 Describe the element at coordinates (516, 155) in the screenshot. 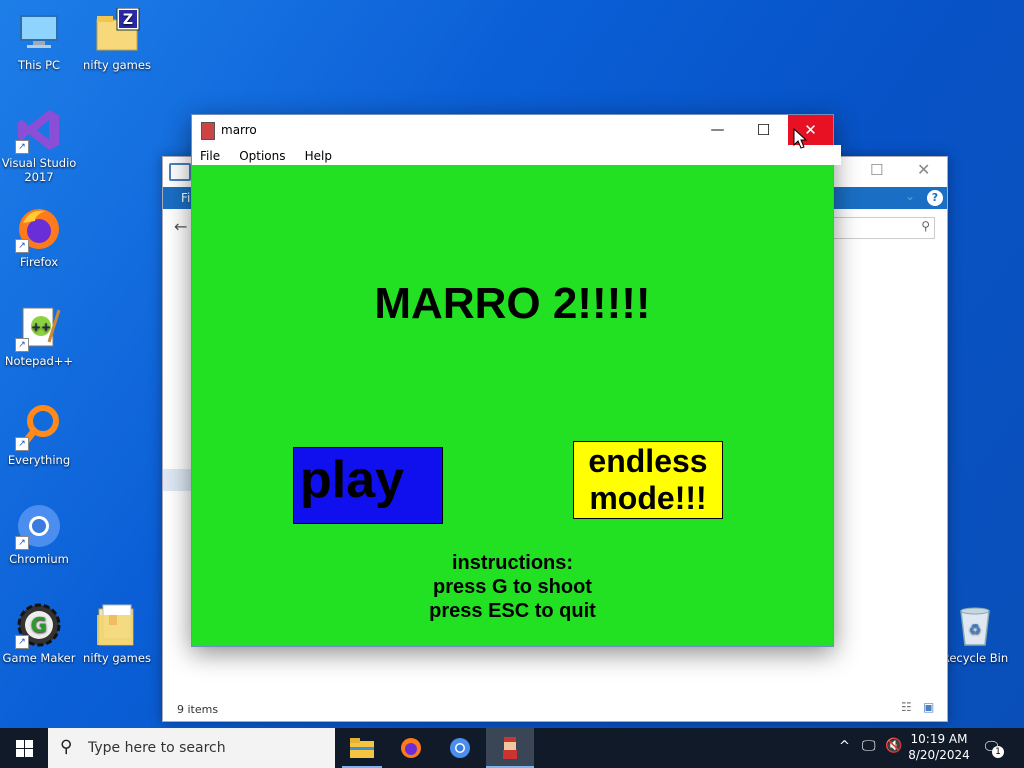

I see `menu-bar: File Options Help` at that location.